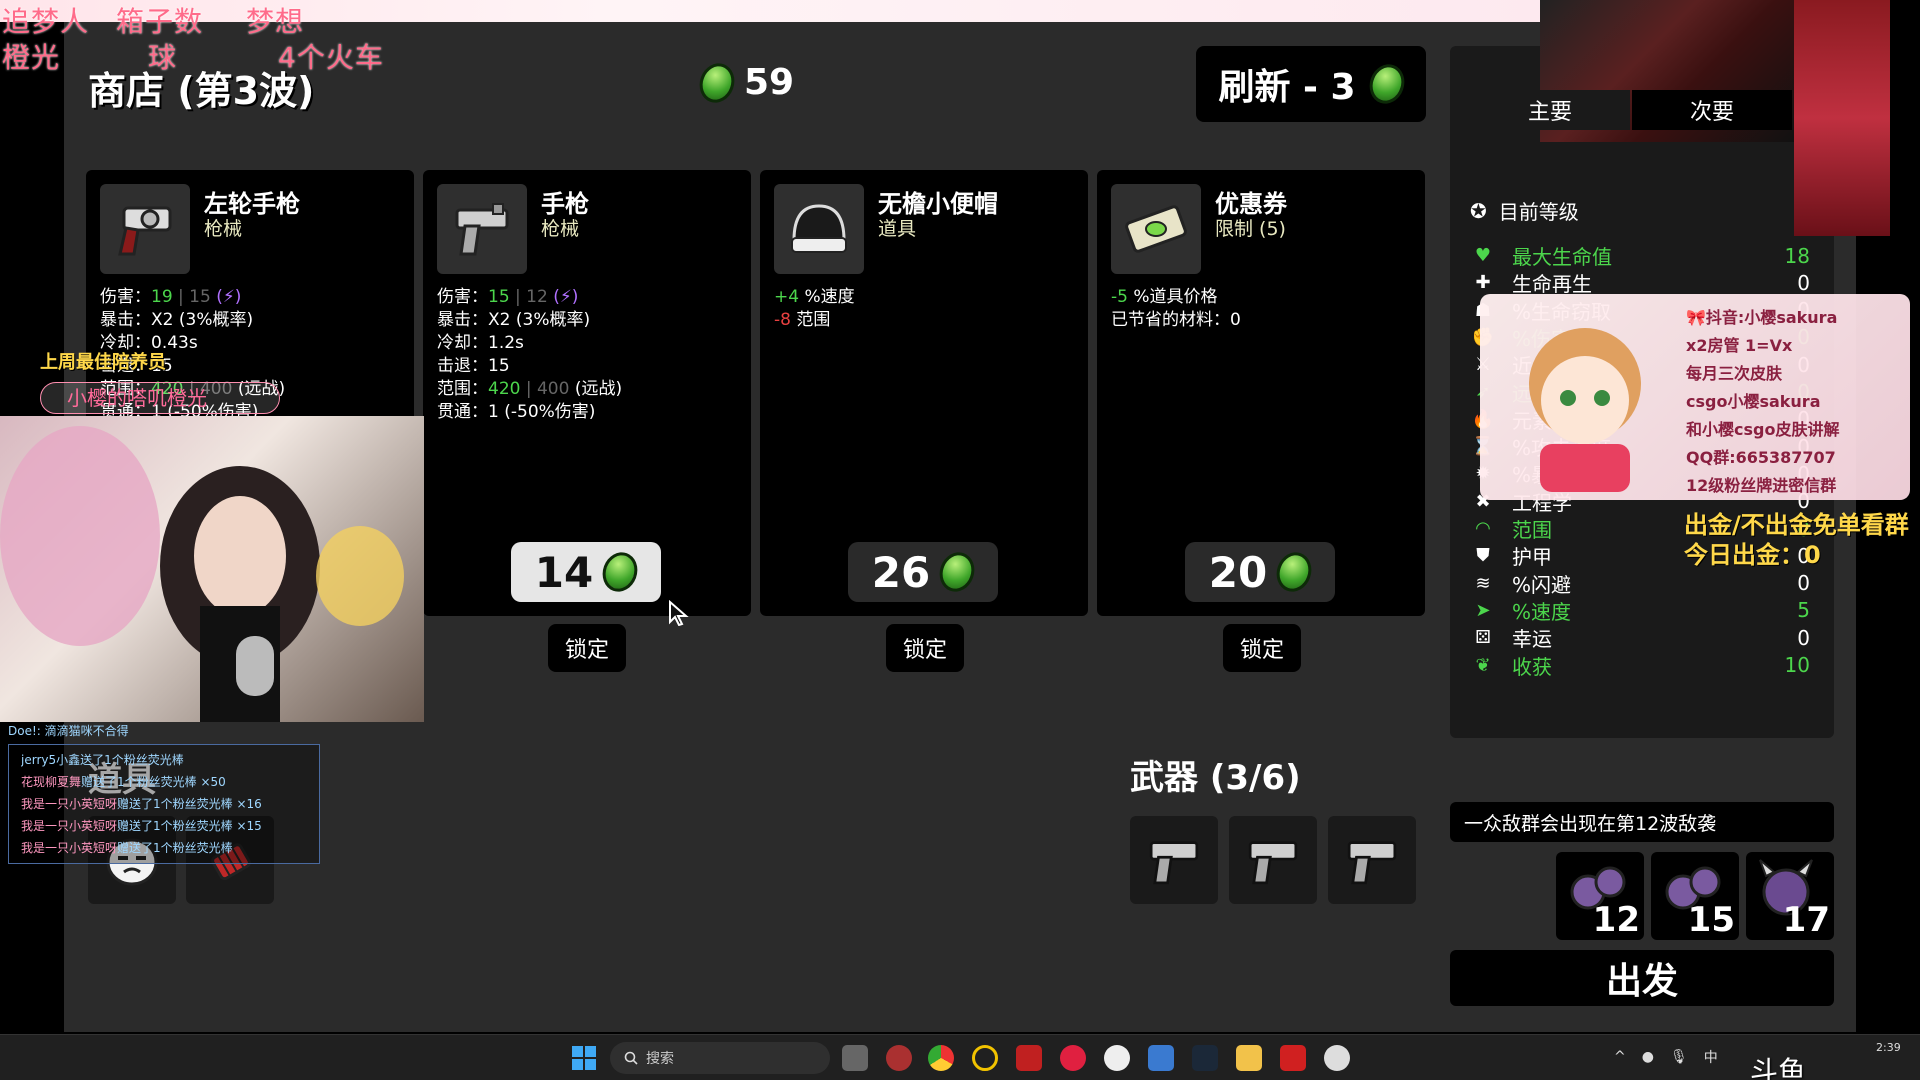  I want to click on promo-line: QQ群:665387707, so click(1761, 457).